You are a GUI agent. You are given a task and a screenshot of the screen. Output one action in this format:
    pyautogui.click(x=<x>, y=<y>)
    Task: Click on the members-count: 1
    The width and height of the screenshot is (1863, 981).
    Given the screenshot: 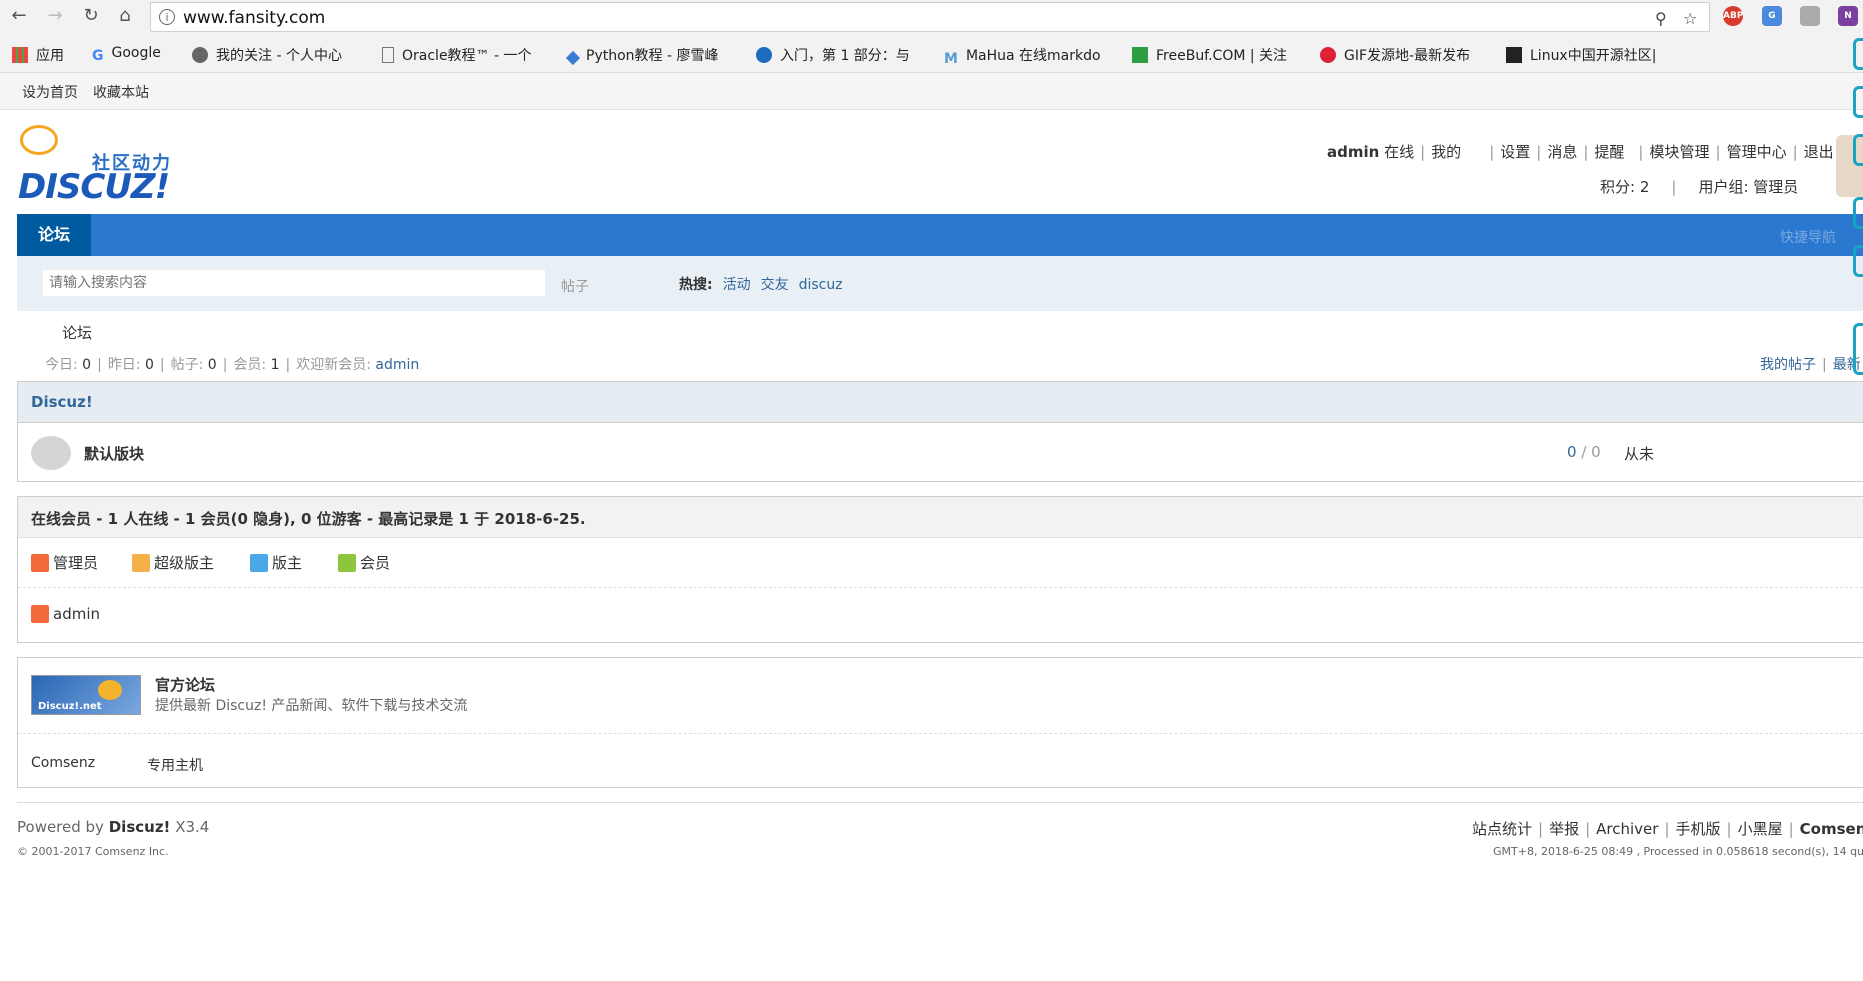 What is the action you would take?
    pyautogui.click(x=275, y=365)
    